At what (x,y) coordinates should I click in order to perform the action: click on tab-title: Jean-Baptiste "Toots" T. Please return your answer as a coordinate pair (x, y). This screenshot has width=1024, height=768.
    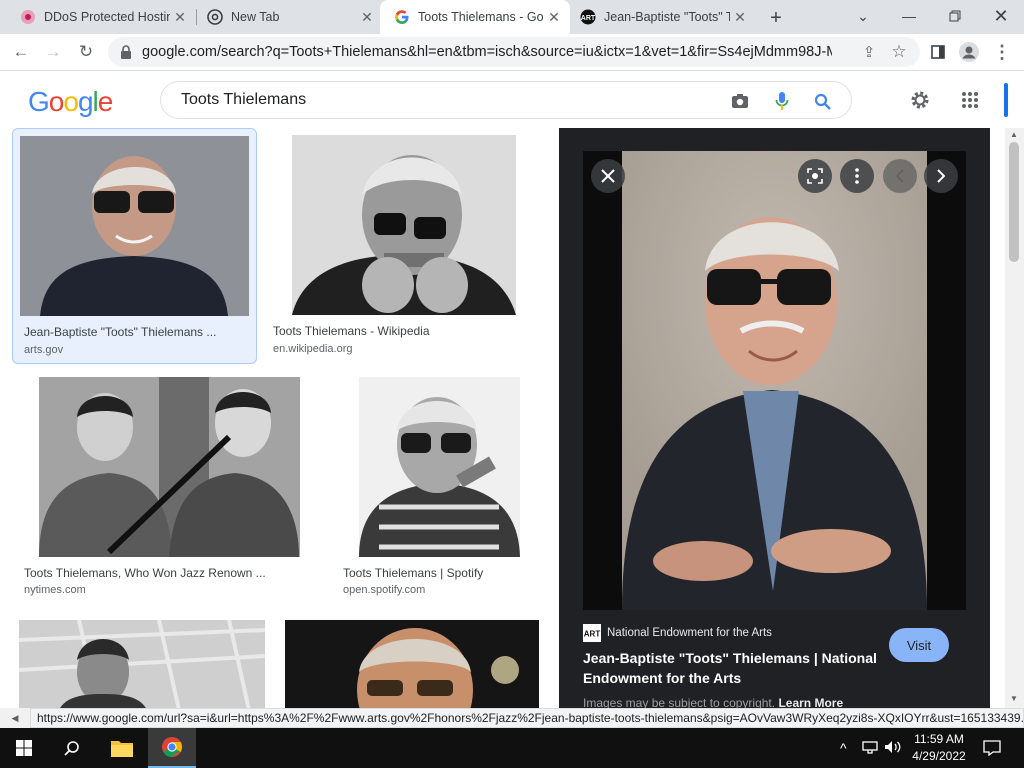
    Looking at the image, I should click on (667, 17).